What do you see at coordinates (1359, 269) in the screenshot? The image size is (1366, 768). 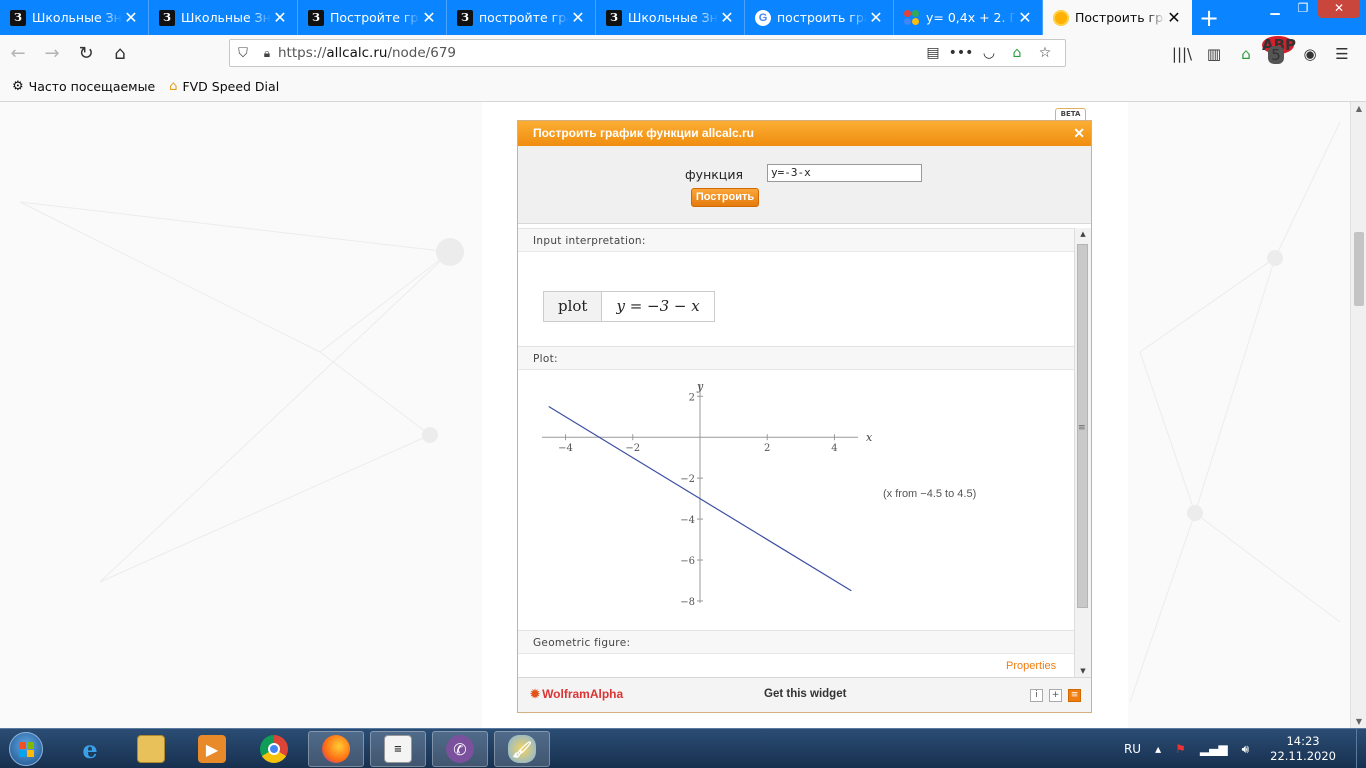 I see `page-scrollbar-thumb` at bounding box center [1359, 269].